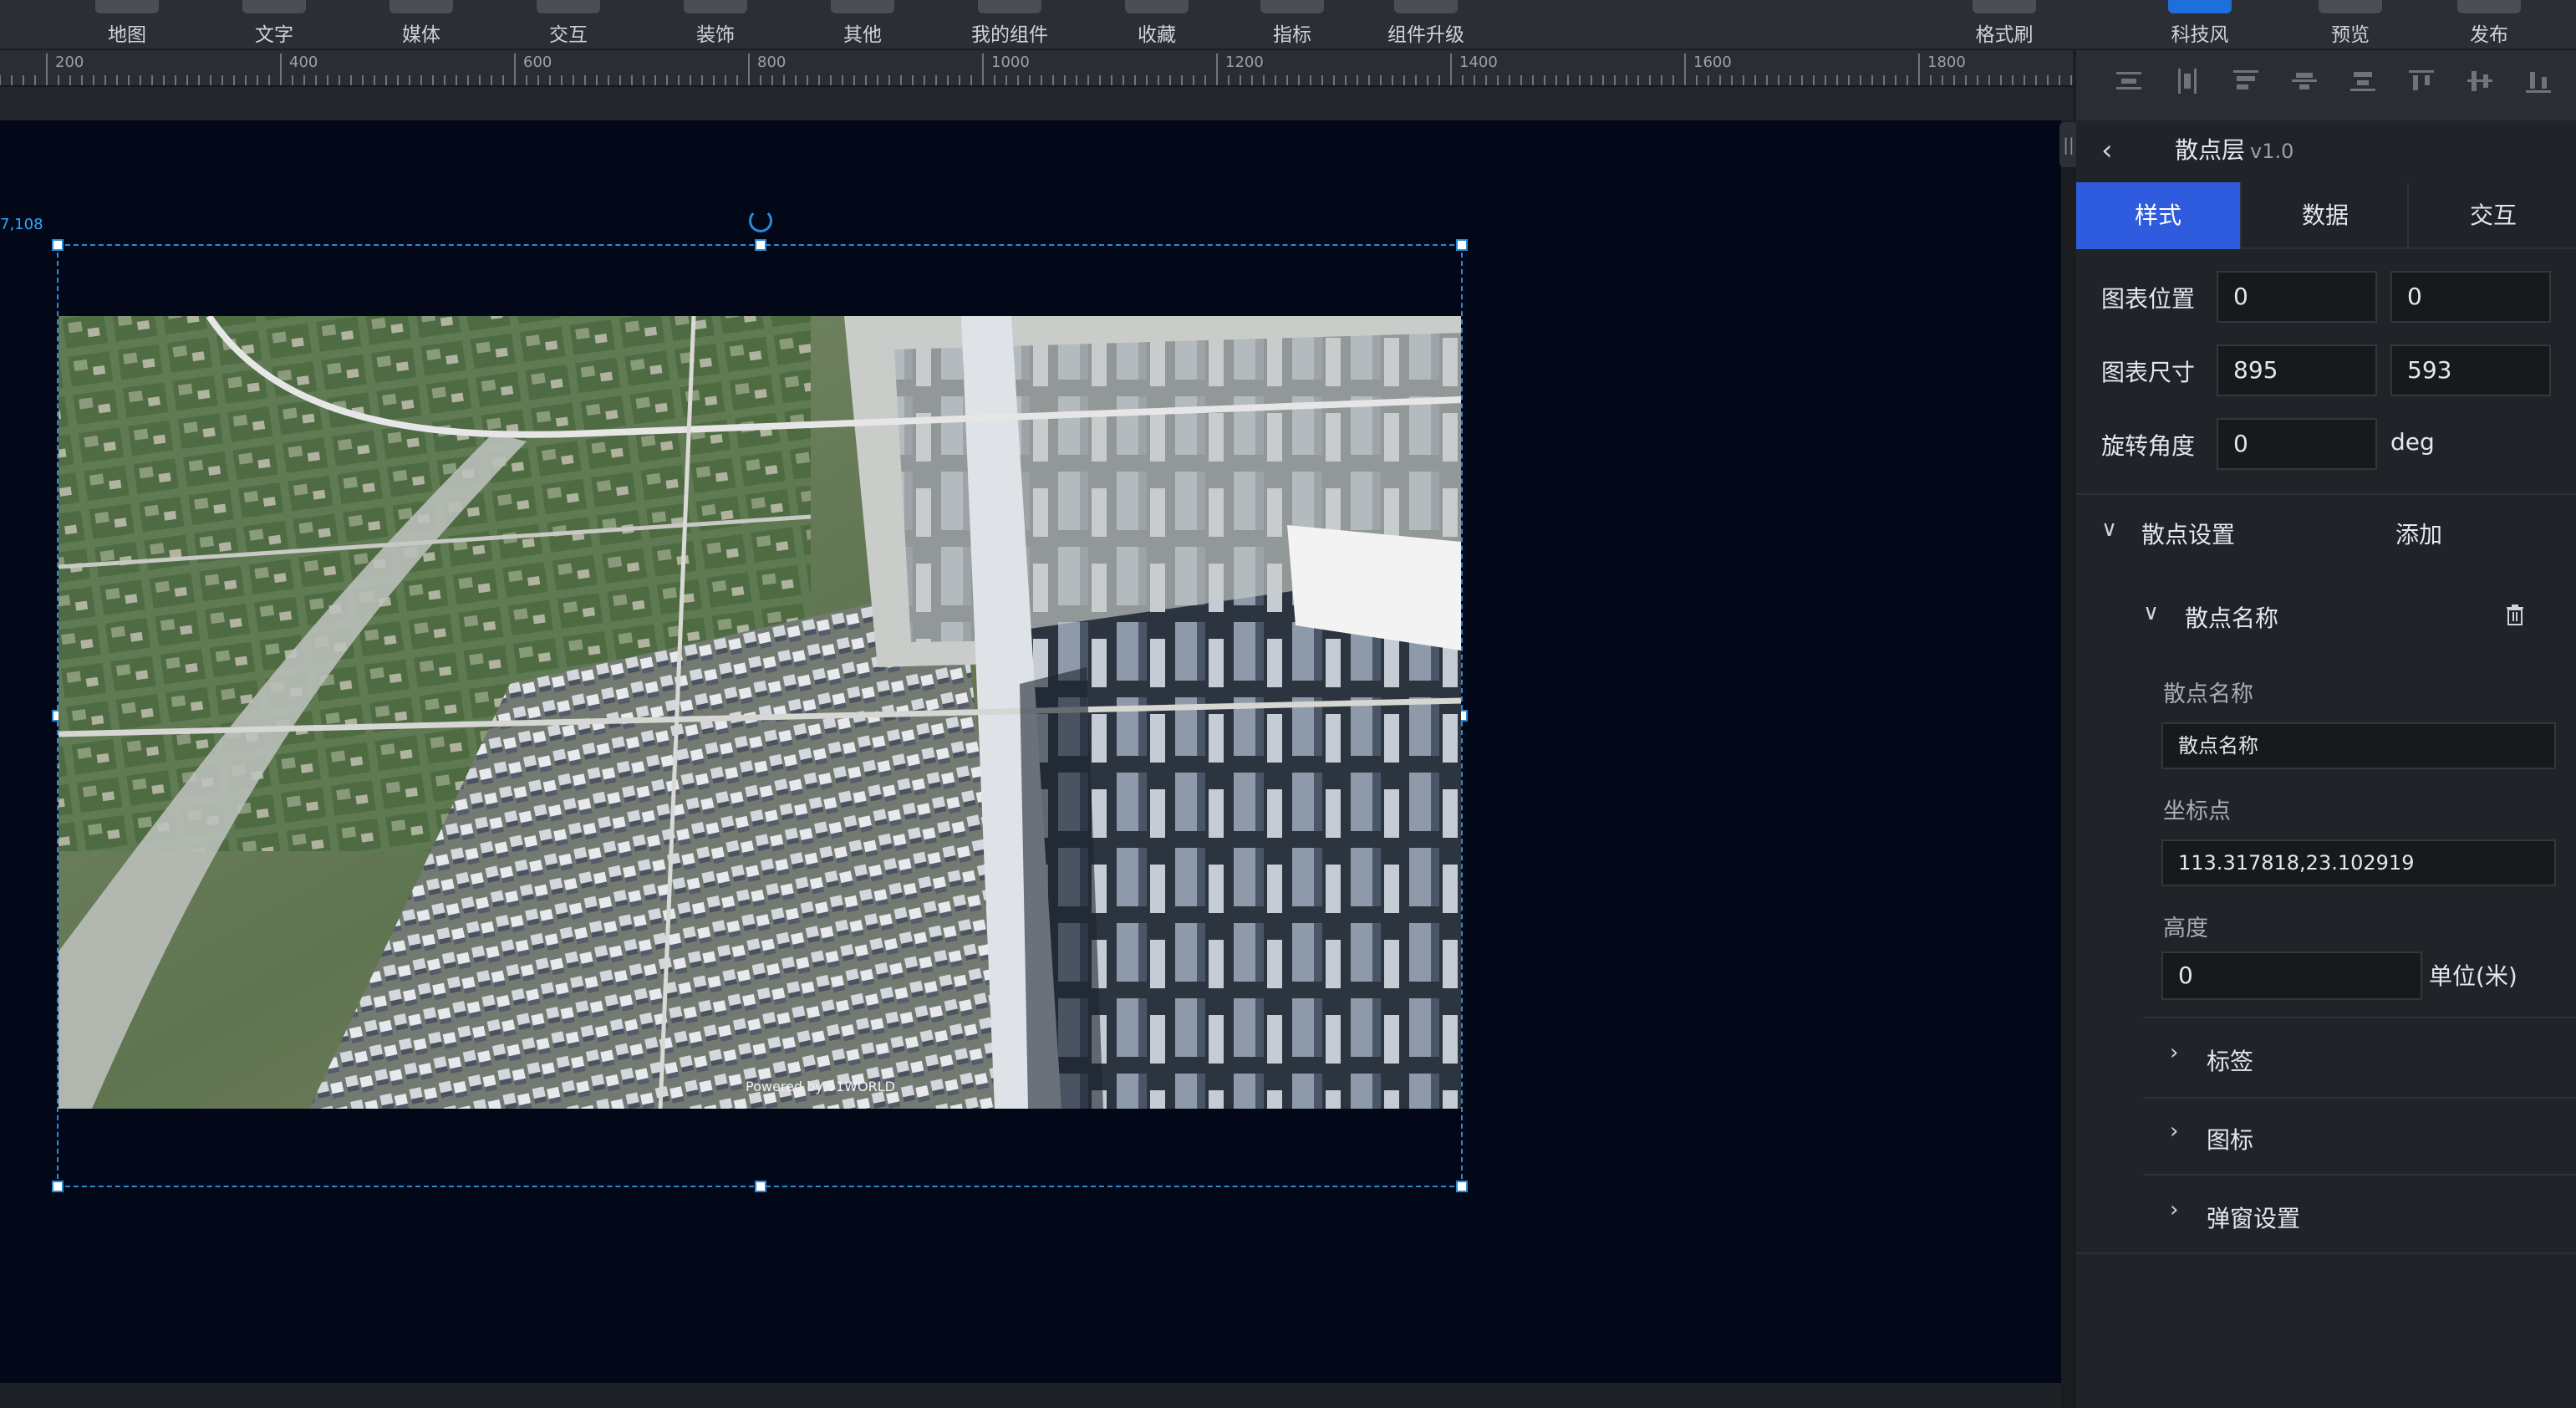  What do you see at coordinates (2245, 82) in the screenshot?
I see `align-top-icon` at bounding box center [2245, 82].